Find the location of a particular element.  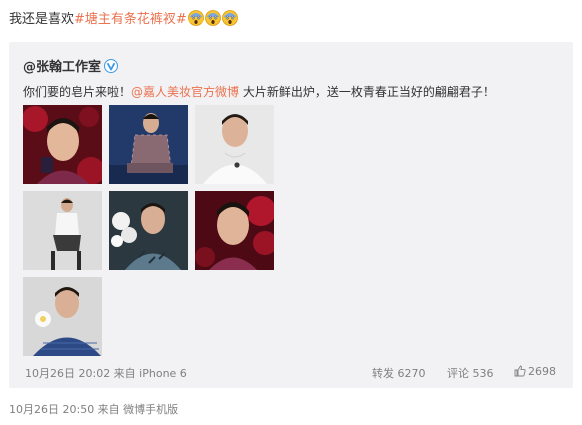

repost-author-row: @张翰工作室 is located at coordinates (71, 65).